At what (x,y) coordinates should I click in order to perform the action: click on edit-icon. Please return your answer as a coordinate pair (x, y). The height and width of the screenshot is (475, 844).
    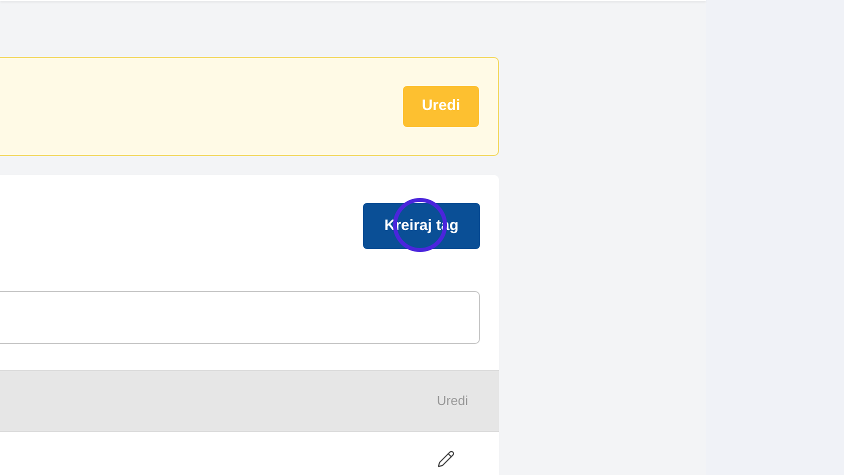
    Looking at the image, I should click on (446, 459).